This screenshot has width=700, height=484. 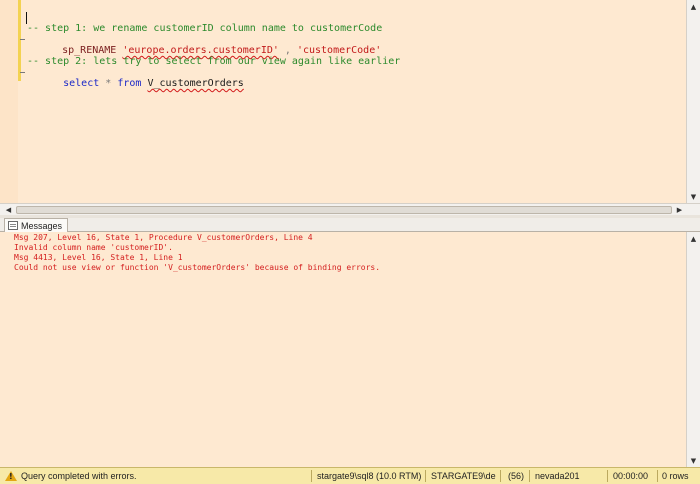 I want to click on proc-arg-2: 'customerCode', so click(x=339, y=50).